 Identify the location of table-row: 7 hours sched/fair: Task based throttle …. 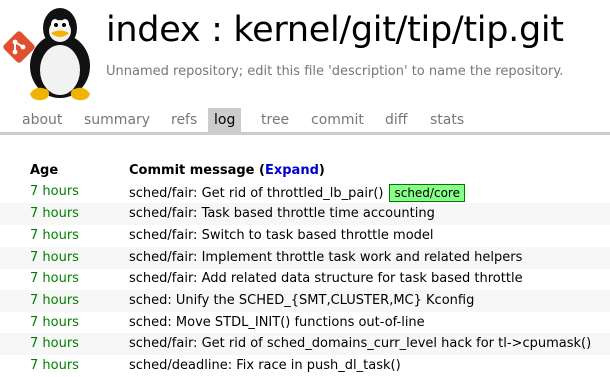
(305, 214).